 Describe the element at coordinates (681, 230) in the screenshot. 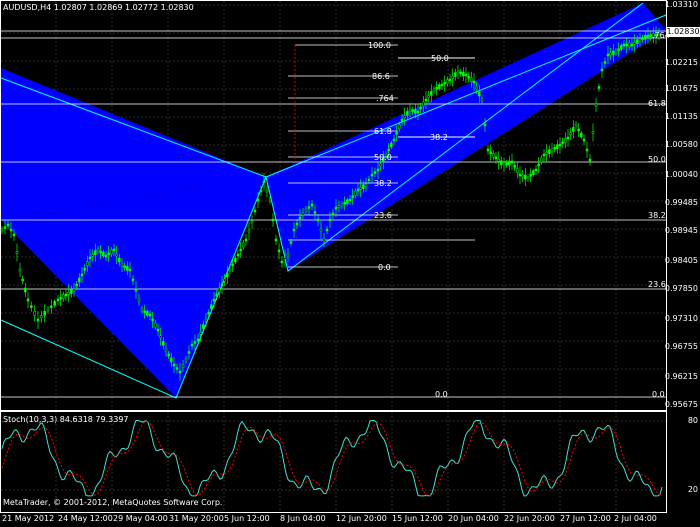

I see `price-axis-label: 0.98945` at that location.